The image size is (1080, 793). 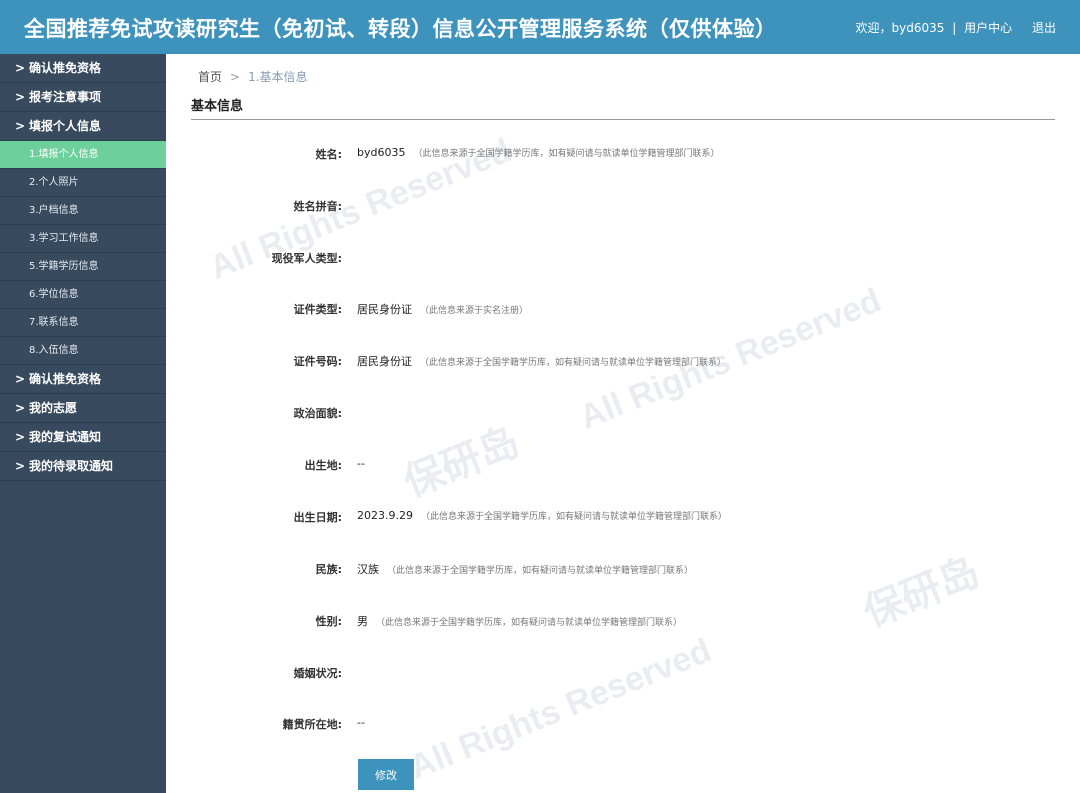 What do you see at coordinates (623, 726) in the screenshot?
I see `field-row-native-place: 籍贯所在地: --` at bounding box center [623, 726].